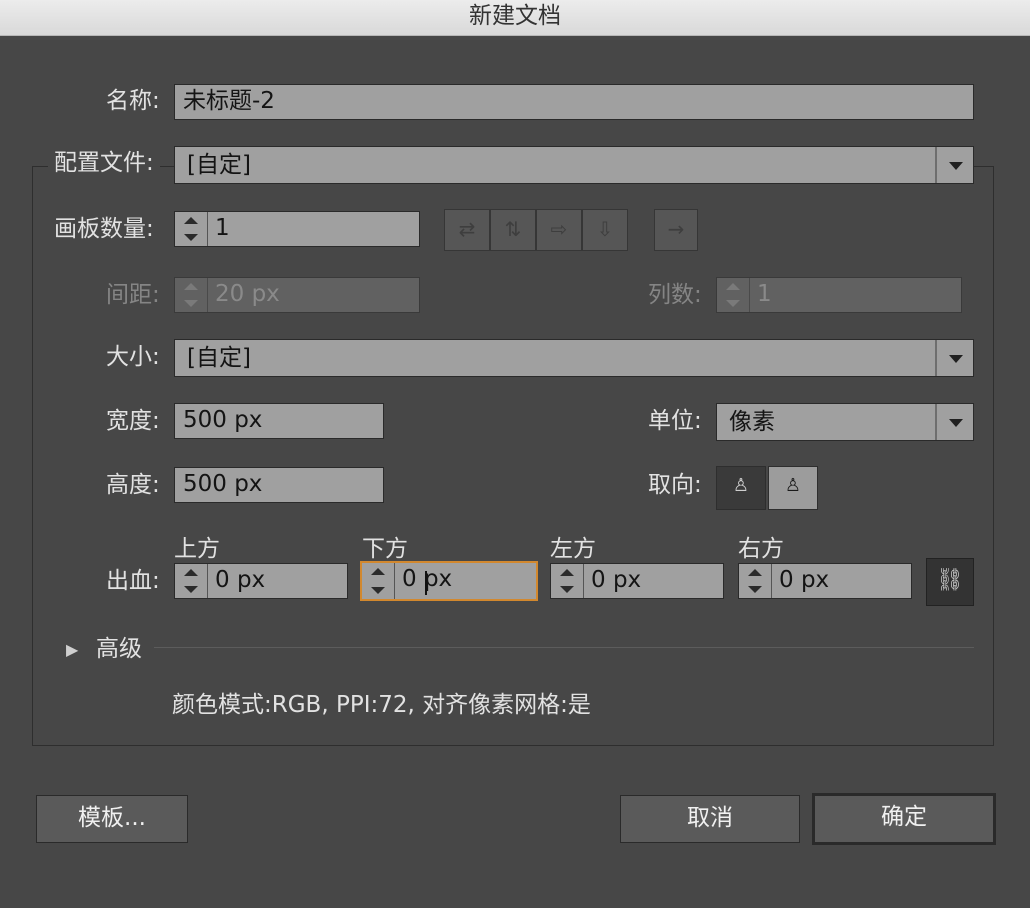 The height and width of the screenshot is (908, 1030). I want to click on arrange-by-column-icon: ⇩, so click(605, 229).